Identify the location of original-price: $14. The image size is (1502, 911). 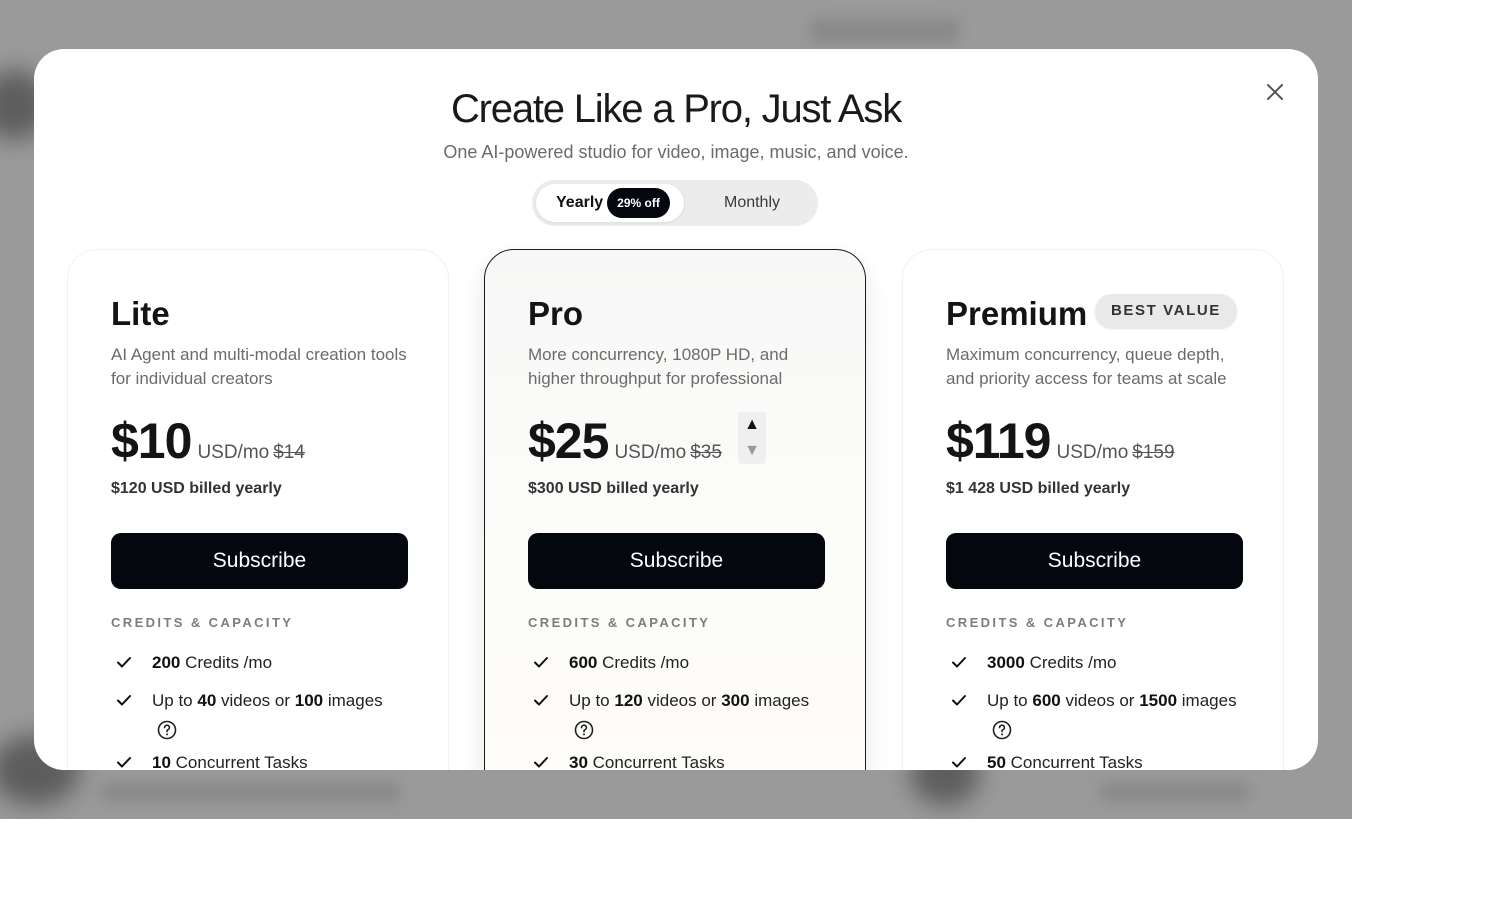
(289, 452).